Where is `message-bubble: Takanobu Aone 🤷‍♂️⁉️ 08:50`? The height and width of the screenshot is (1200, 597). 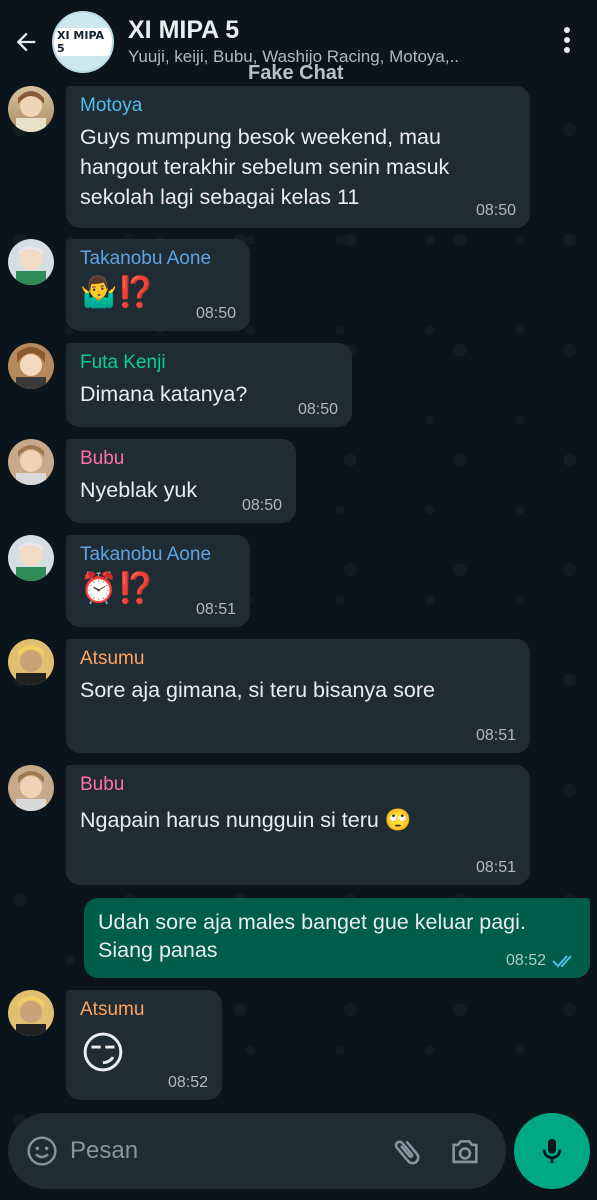
message-bubble: Takanobu Aone 🤷‍♂️⁉️ 08:50 is located at coordinates (158, 285).